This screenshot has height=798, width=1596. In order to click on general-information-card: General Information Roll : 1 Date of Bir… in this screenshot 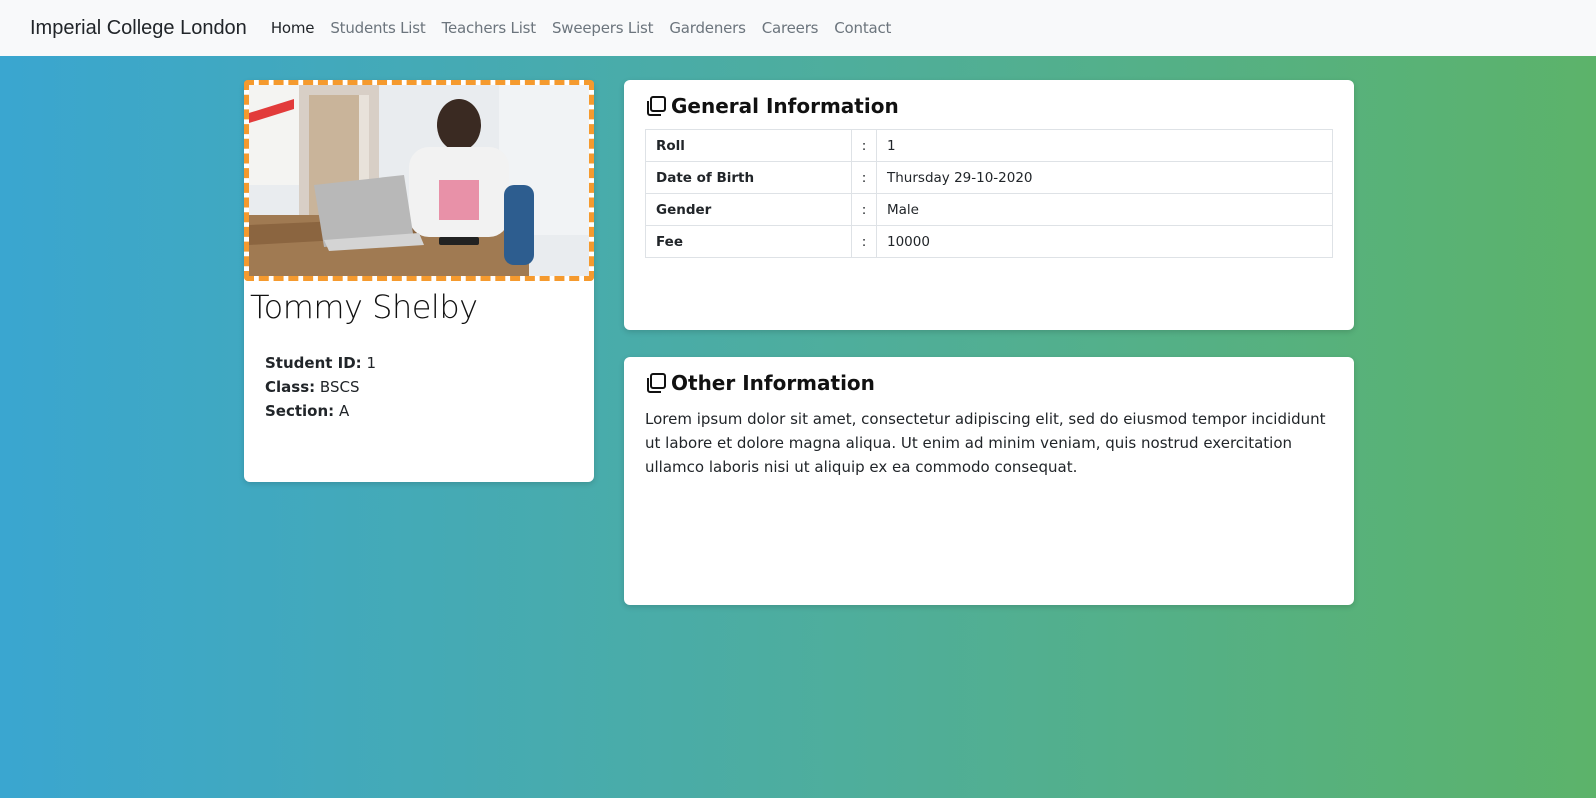, I will do `click(989, 205)`.